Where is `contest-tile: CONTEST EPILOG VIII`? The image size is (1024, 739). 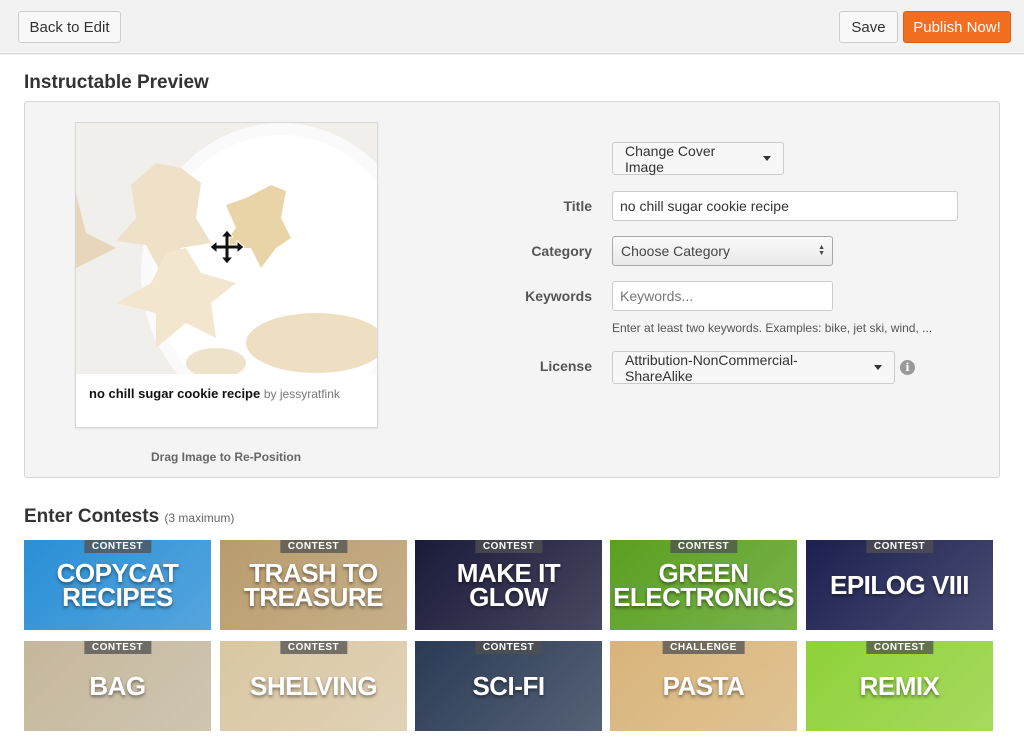 contest-tile: CONTEST EPILOG VIII is located at coordinates (899, 585).